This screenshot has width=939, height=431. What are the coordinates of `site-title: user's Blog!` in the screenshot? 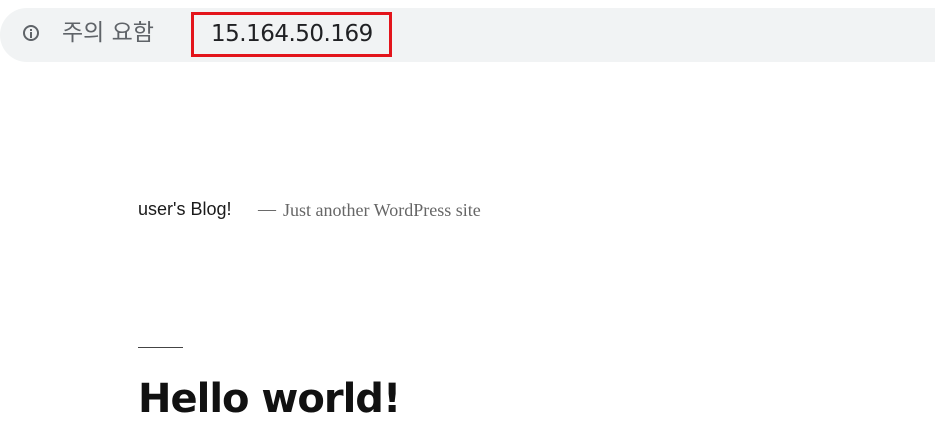 It's located at (184, 209).